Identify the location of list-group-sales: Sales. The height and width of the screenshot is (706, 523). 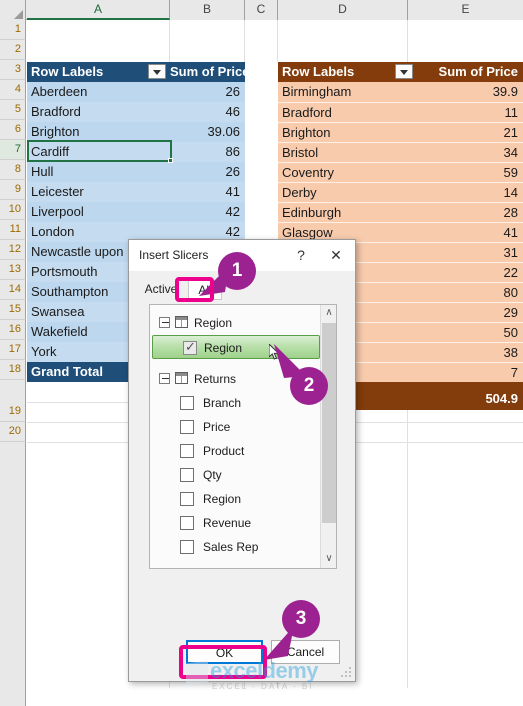
(236, 567).